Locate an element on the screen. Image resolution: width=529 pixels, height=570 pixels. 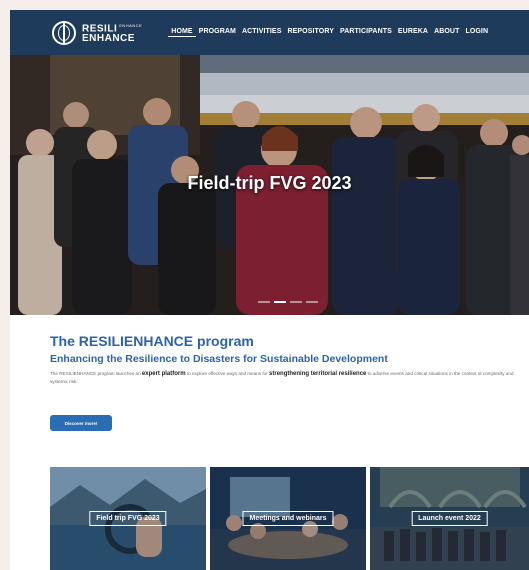
nav-eureka: EUREKA is located at coordinates (413, 32).